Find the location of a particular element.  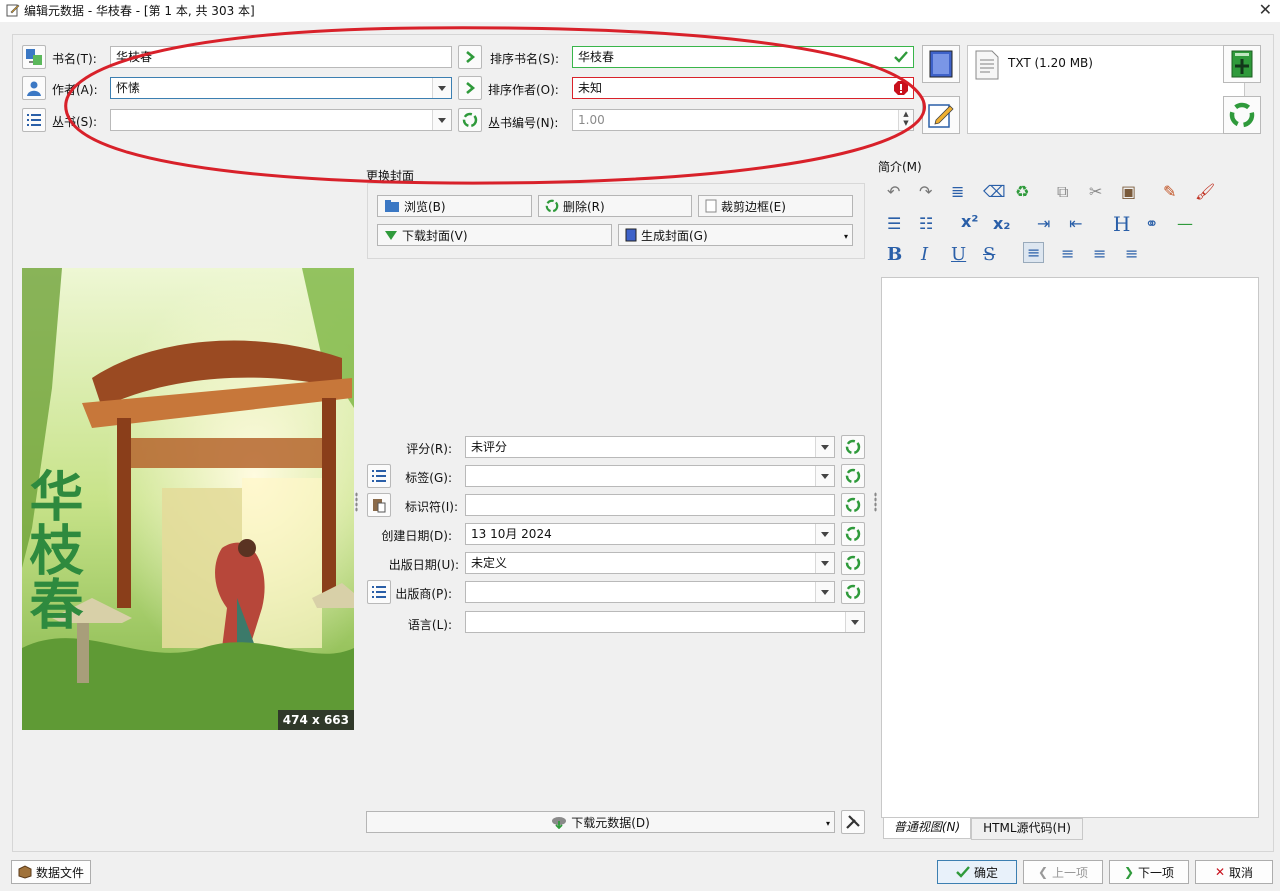

unordered-list-icon: ☷ is located at coordinates (926, 223).